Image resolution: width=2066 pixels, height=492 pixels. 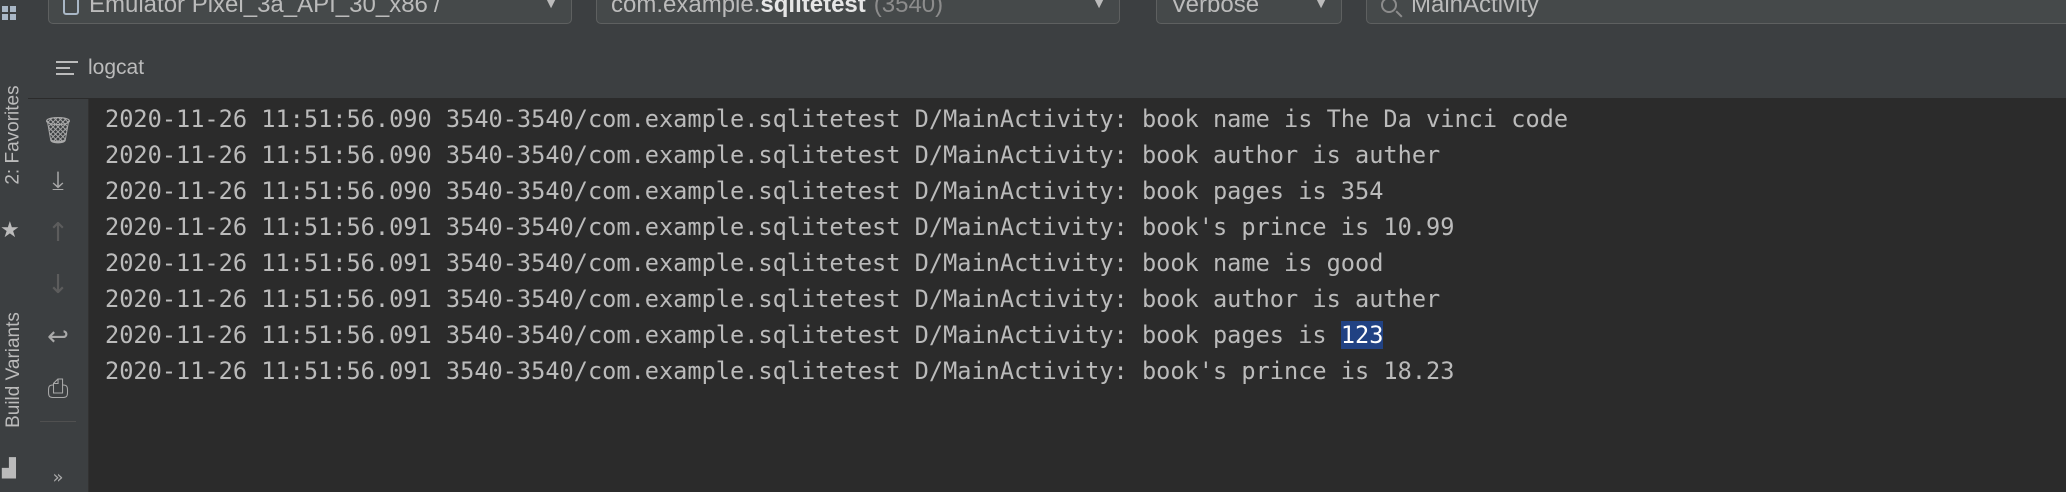 What do you see at coordinates (116, 68) in the screenshot?
I see `logcat-title: logcat` at bounding box center [116, 68].